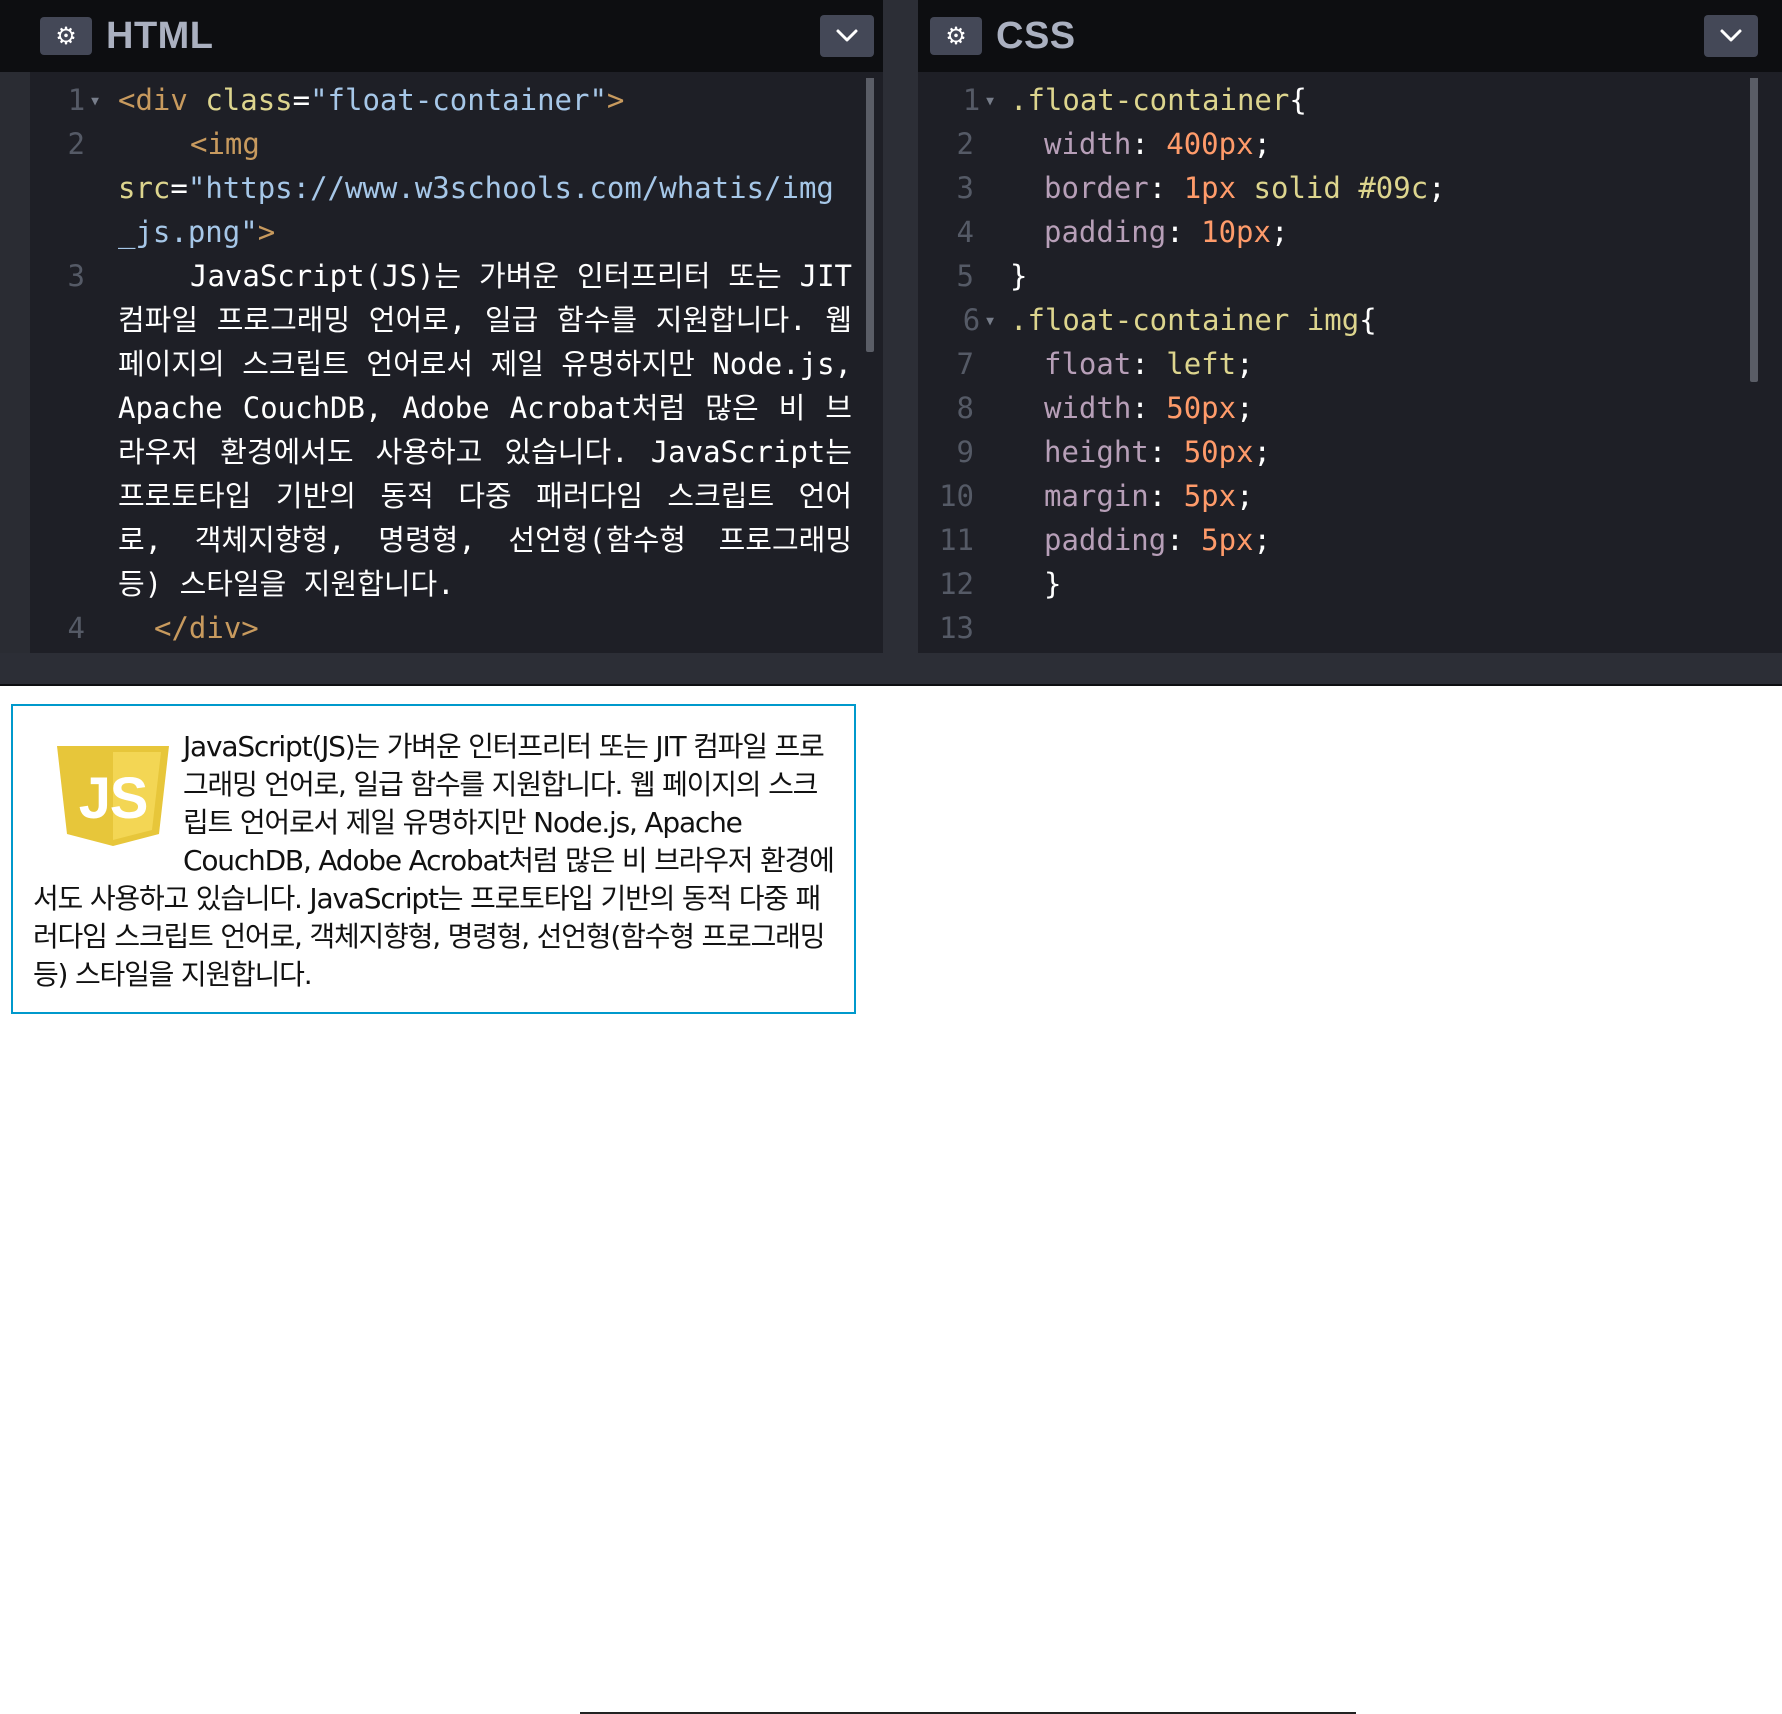  What do you see at coordinates (956, 540) in the screenshot?
I see `css-line-number: 11` at bounding box center [956, 540].